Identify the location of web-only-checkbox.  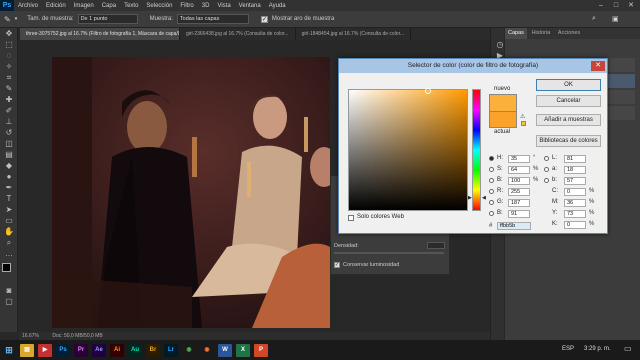
(351, 218).